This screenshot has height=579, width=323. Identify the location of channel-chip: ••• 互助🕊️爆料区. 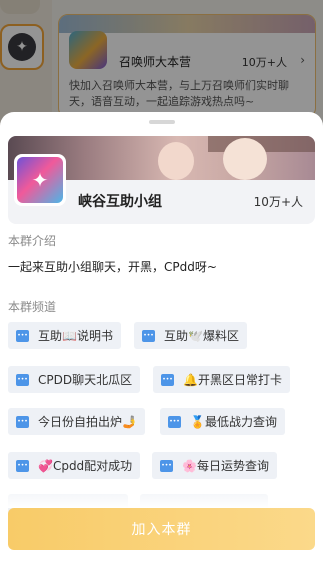
(190, 335).